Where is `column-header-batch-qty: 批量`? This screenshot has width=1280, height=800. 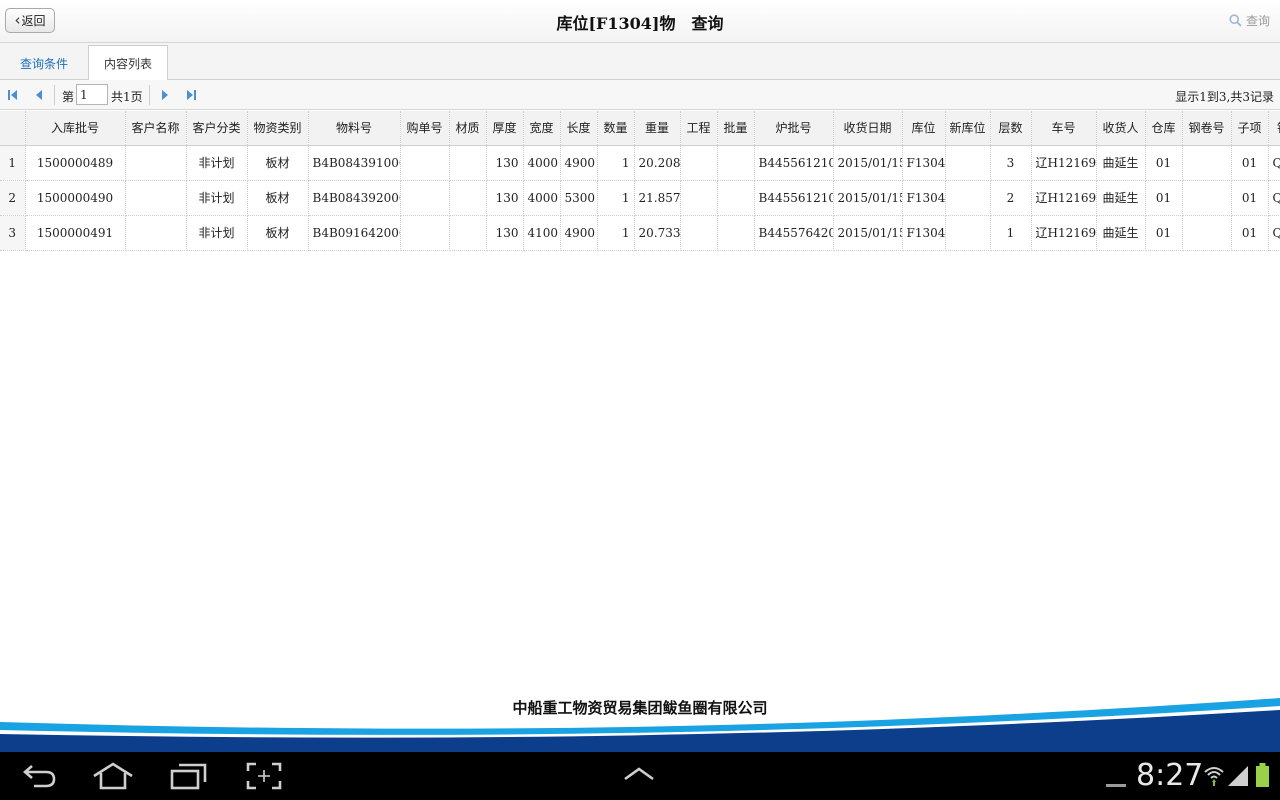 column-header-batch-qty: 批量 is located at coordinates (736, 128).